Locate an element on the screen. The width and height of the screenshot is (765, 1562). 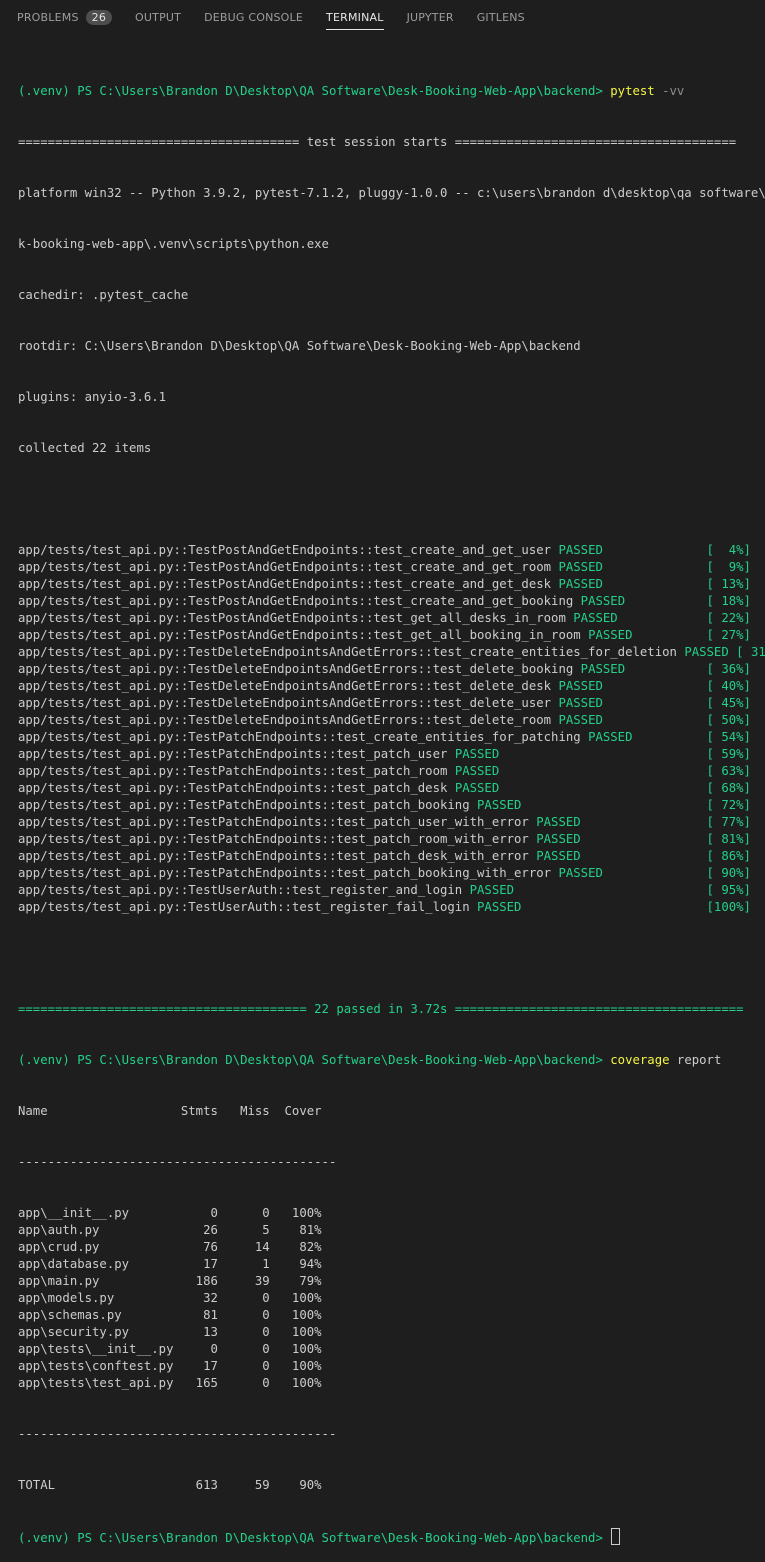
tab-label: DEBUG CONSOLE is located at coordinates (254, 17).